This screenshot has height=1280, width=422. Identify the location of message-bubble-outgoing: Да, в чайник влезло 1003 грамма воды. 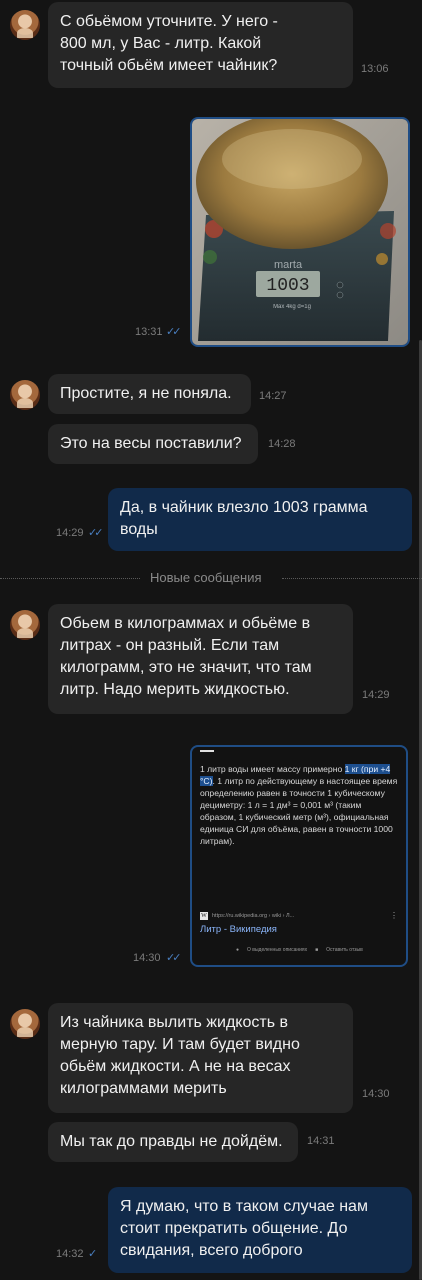
(260, 519).